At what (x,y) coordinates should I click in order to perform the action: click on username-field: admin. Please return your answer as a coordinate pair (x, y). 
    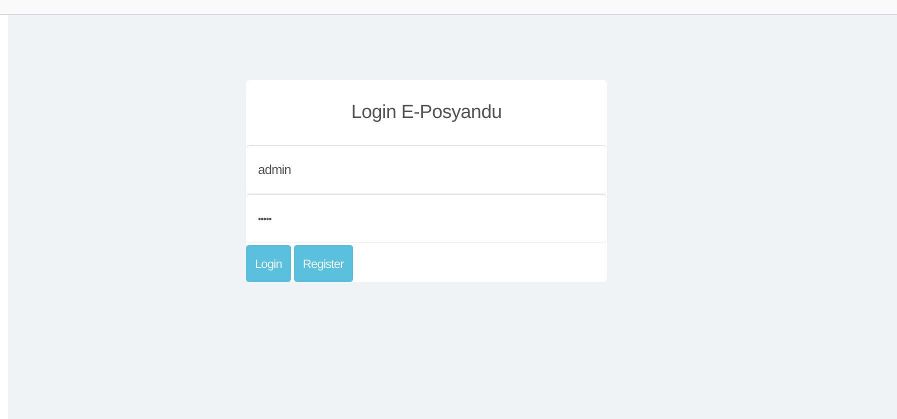
    Looking at the image, I should click on (426, 169).